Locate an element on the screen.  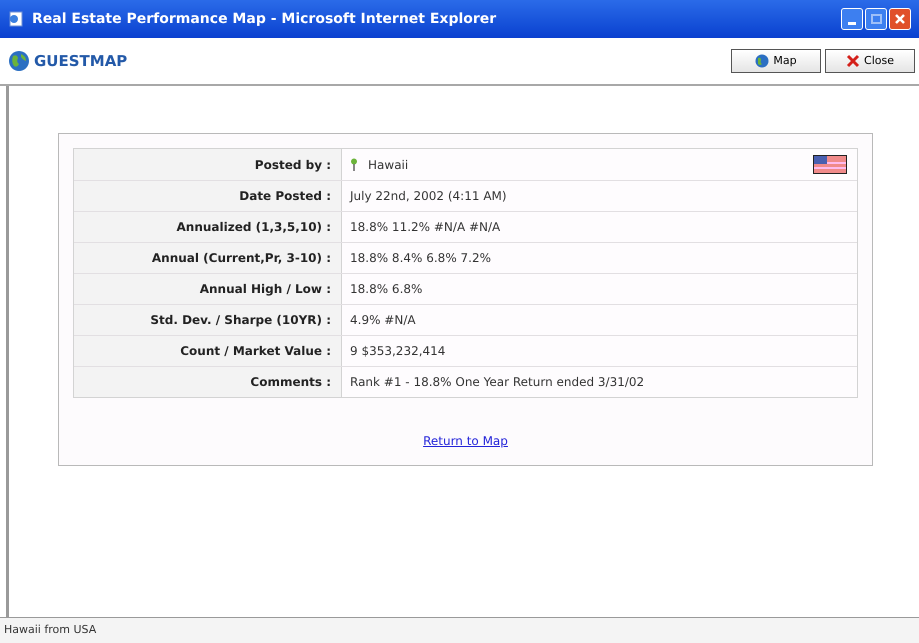
field-label: Count / Market Value : is located at coordinates (208, 351).